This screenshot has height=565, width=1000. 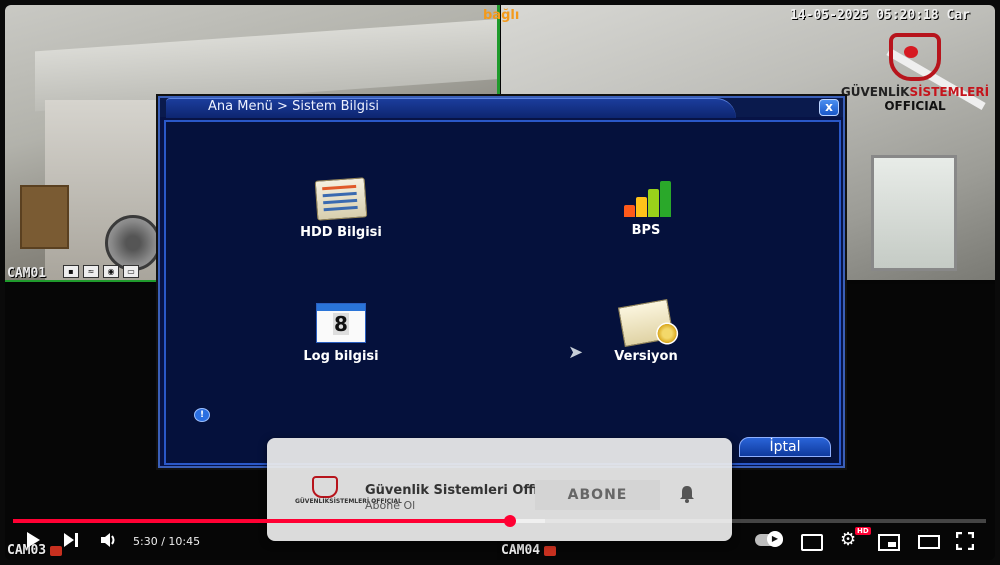 I want to click on camera-status-icons: ▪ ≈ ◉ ▭, so click(x=101, y=271).